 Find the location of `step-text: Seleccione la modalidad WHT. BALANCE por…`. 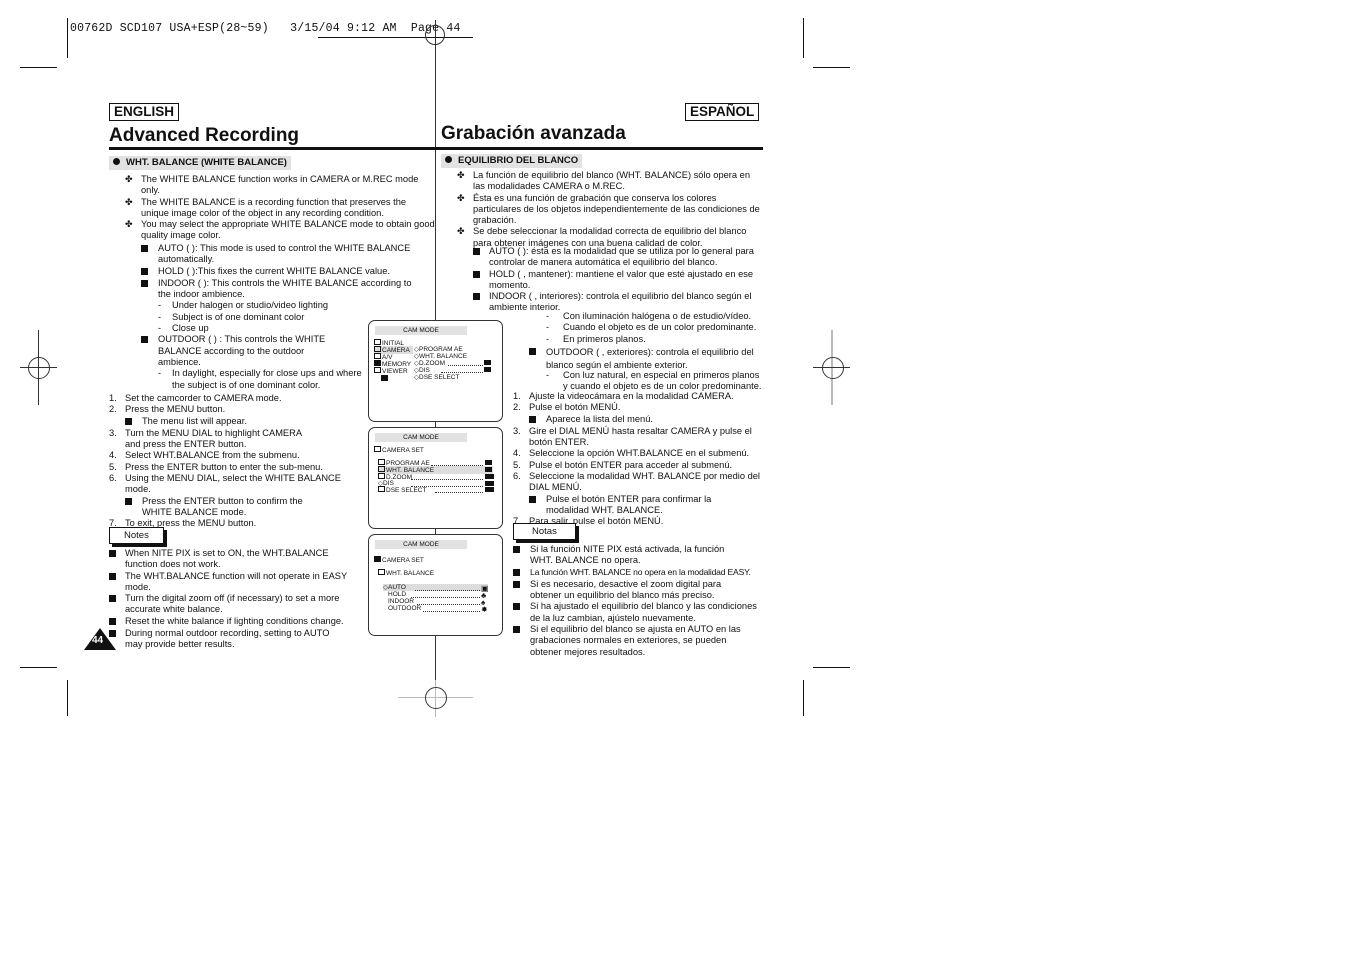

step-text: Seleccione la modalidad WHT. BALANCE por… is located at coordinates (644, 482).